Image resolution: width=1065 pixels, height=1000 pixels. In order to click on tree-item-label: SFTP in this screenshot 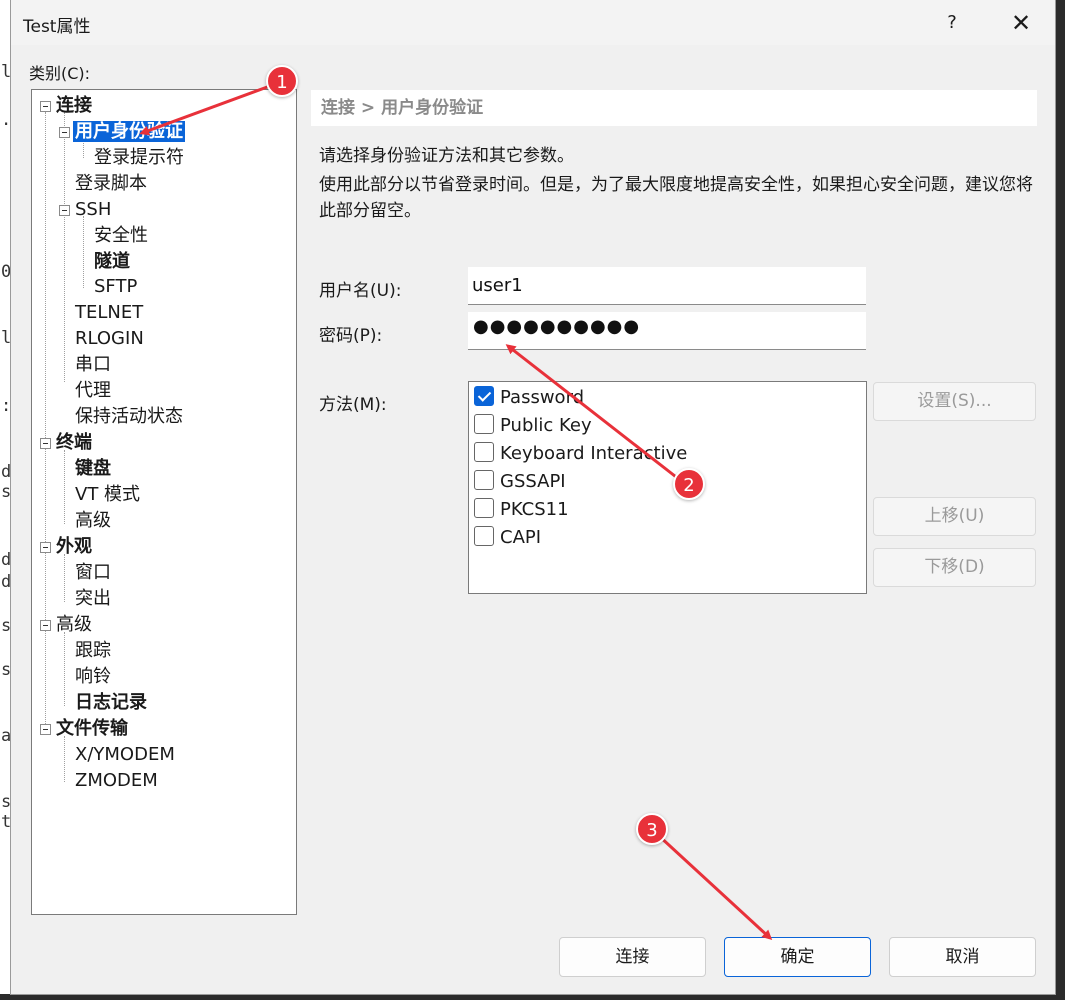, I will do `click(116, 286)`.